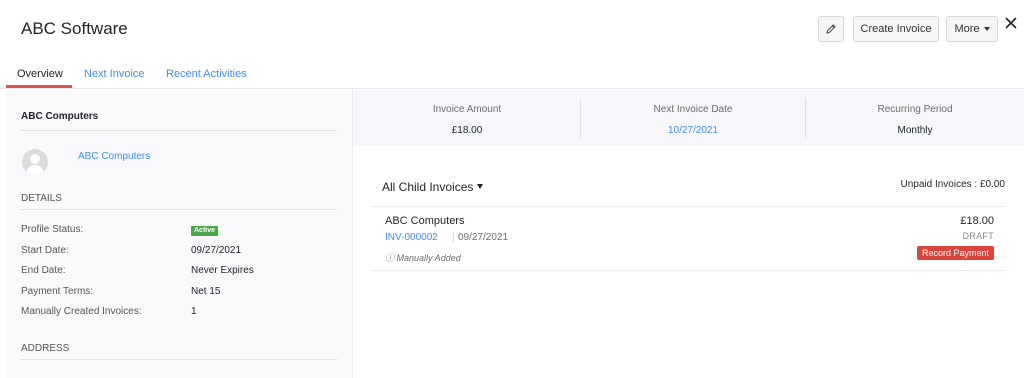 This screenshot has width=1024, height=378. I want to click on recurring-period-stat: Recurring Period Monthly, so click(915, 118).